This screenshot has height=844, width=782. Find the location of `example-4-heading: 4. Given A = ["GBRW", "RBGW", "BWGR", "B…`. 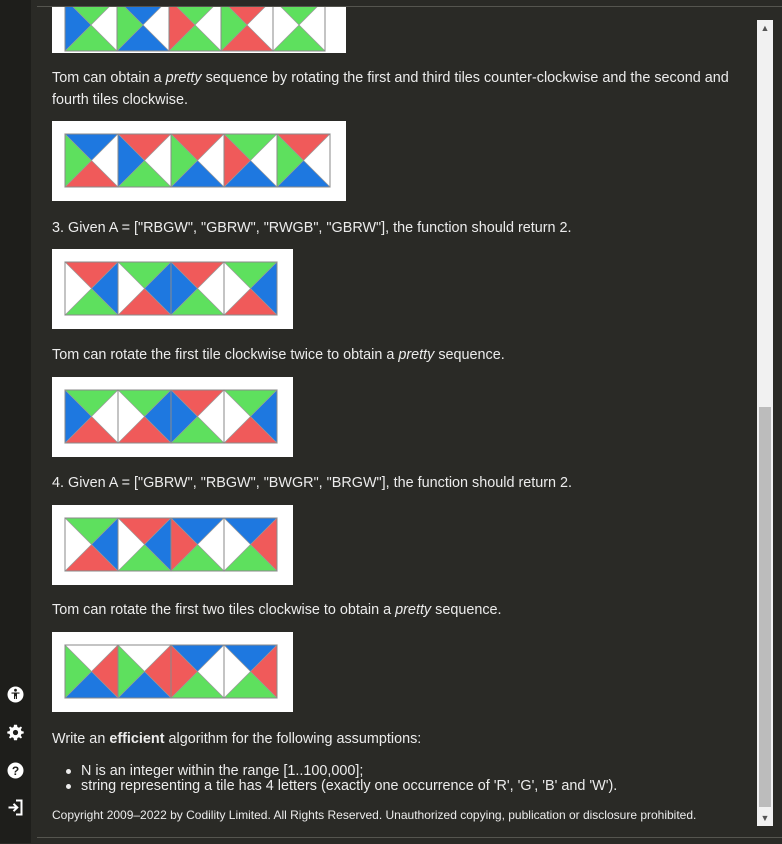

example-4-heading: 4. Given A = ["GBRW", "RBGW", "BWGR", "B… is located at coordinates (312, 483).